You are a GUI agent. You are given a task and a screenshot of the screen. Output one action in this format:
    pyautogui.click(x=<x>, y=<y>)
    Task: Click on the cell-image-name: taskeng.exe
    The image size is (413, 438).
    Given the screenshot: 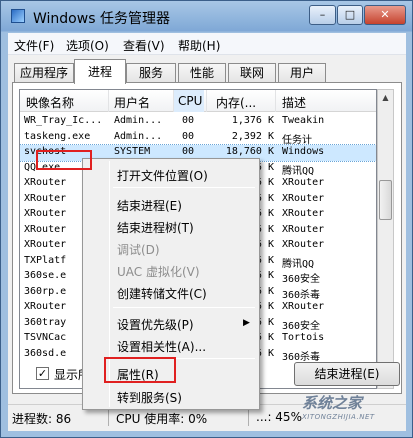 What is the action you would take?
    pyautogui.click(x=57, y=136)
    